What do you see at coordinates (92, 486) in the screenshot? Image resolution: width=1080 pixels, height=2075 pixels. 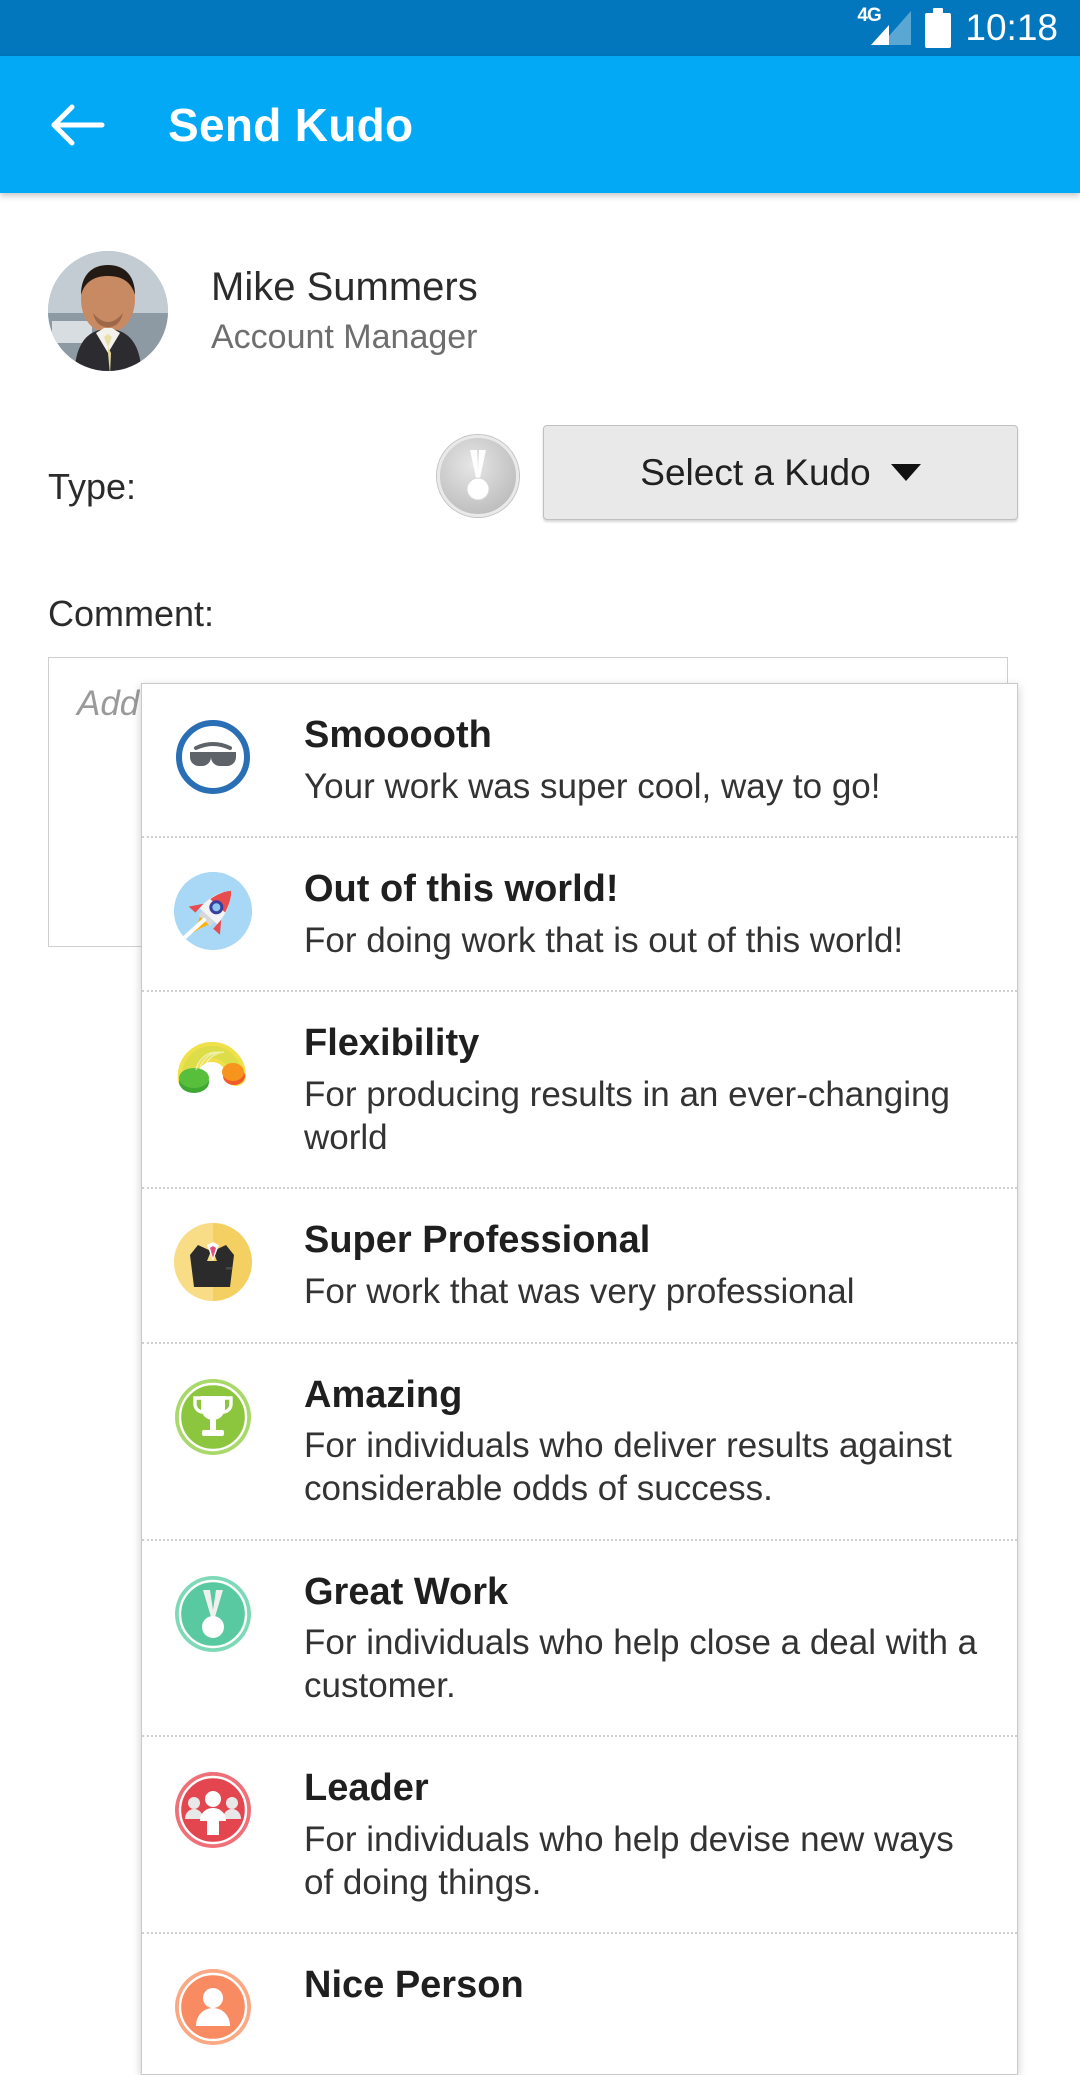 I see `type-label: Type:` at bounding box center [92, 486].